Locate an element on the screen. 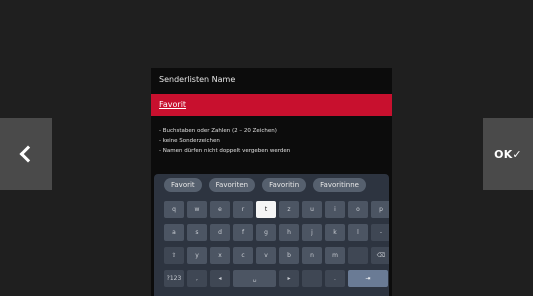 This screenshot has width=533, height=296. previous-button is located at coordinates (26, 154).